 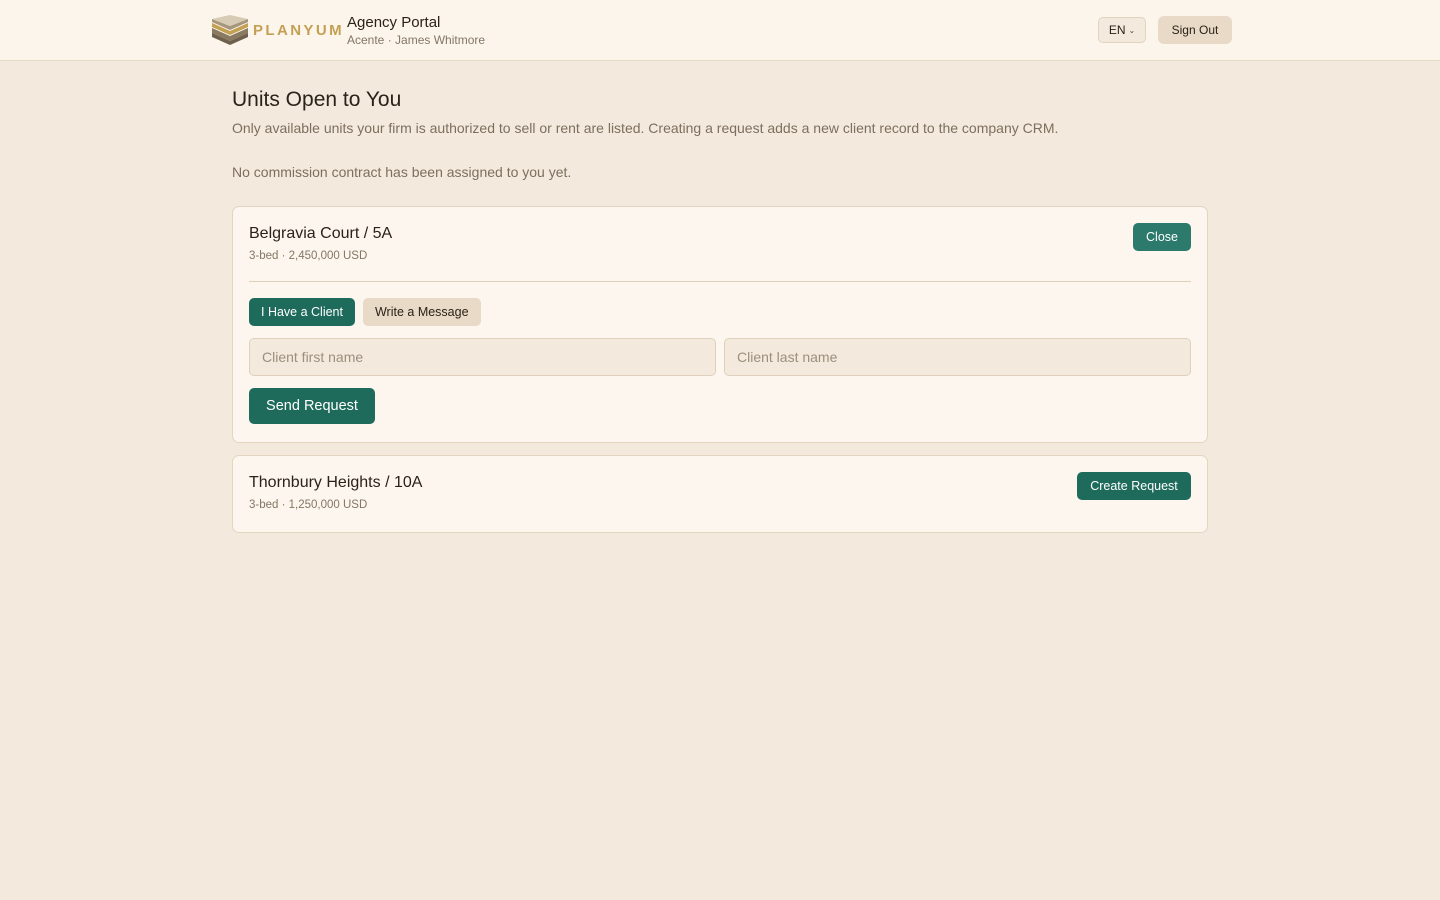 What do you see at coordinates (1117, 30) in the screenshot?
I see `language-value: EN` at bounding box center [1117, 30].